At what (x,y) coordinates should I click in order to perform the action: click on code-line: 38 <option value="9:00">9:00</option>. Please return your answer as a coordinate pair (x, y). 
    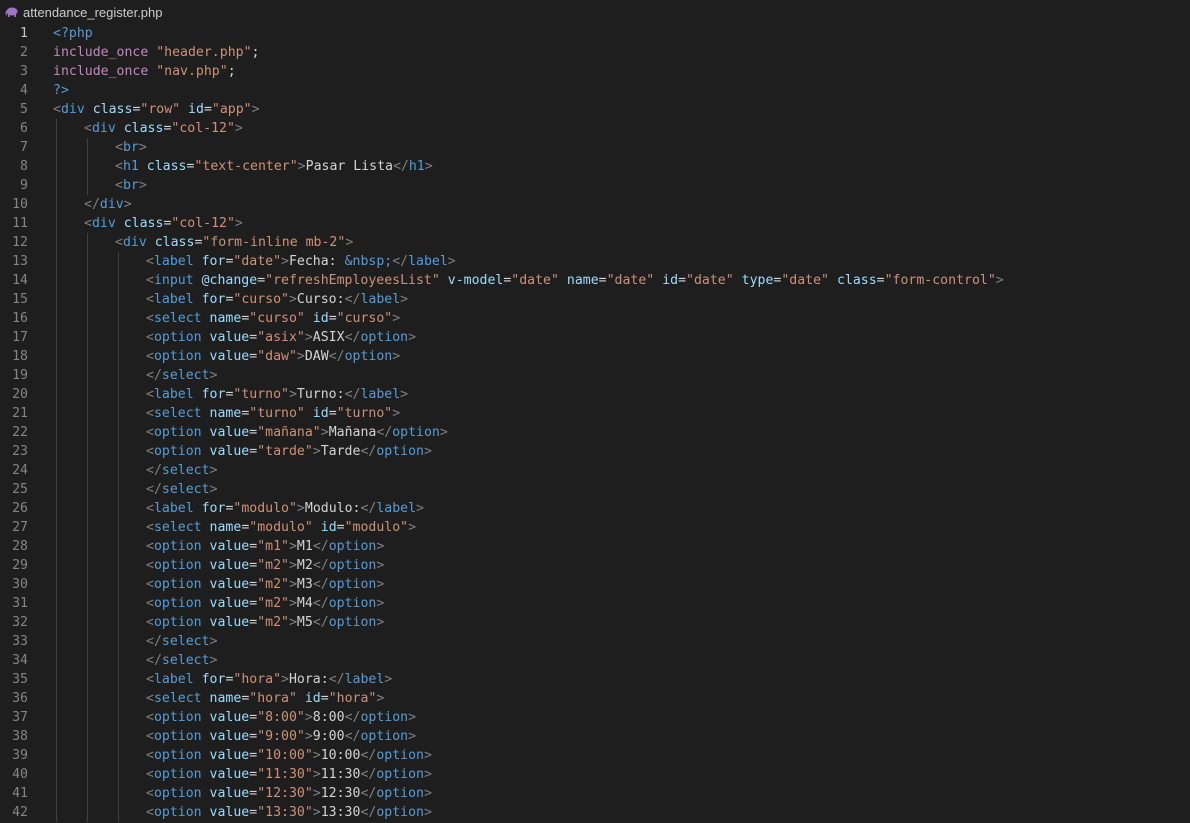
    Looking at the image, I should click on (595, 736).